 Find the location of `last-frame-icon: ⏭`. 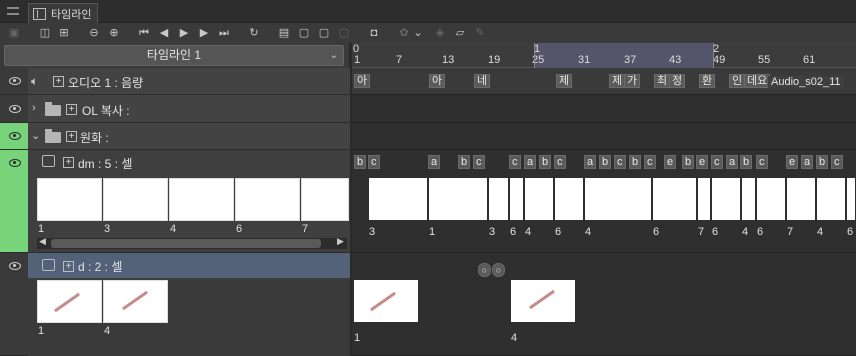

last-frame-icon: ⏭ is located at coordinates (224, 33).